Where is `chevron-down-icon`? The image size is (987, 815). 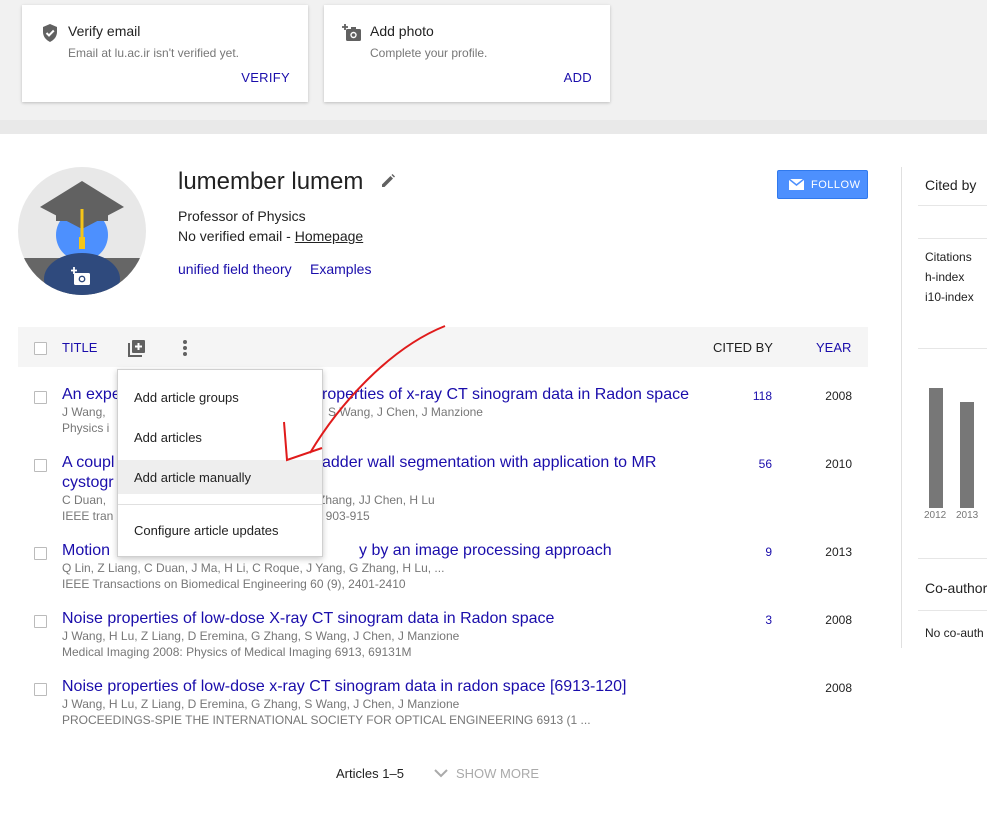
chevron-down-icon is located at coordinates (441, 773).